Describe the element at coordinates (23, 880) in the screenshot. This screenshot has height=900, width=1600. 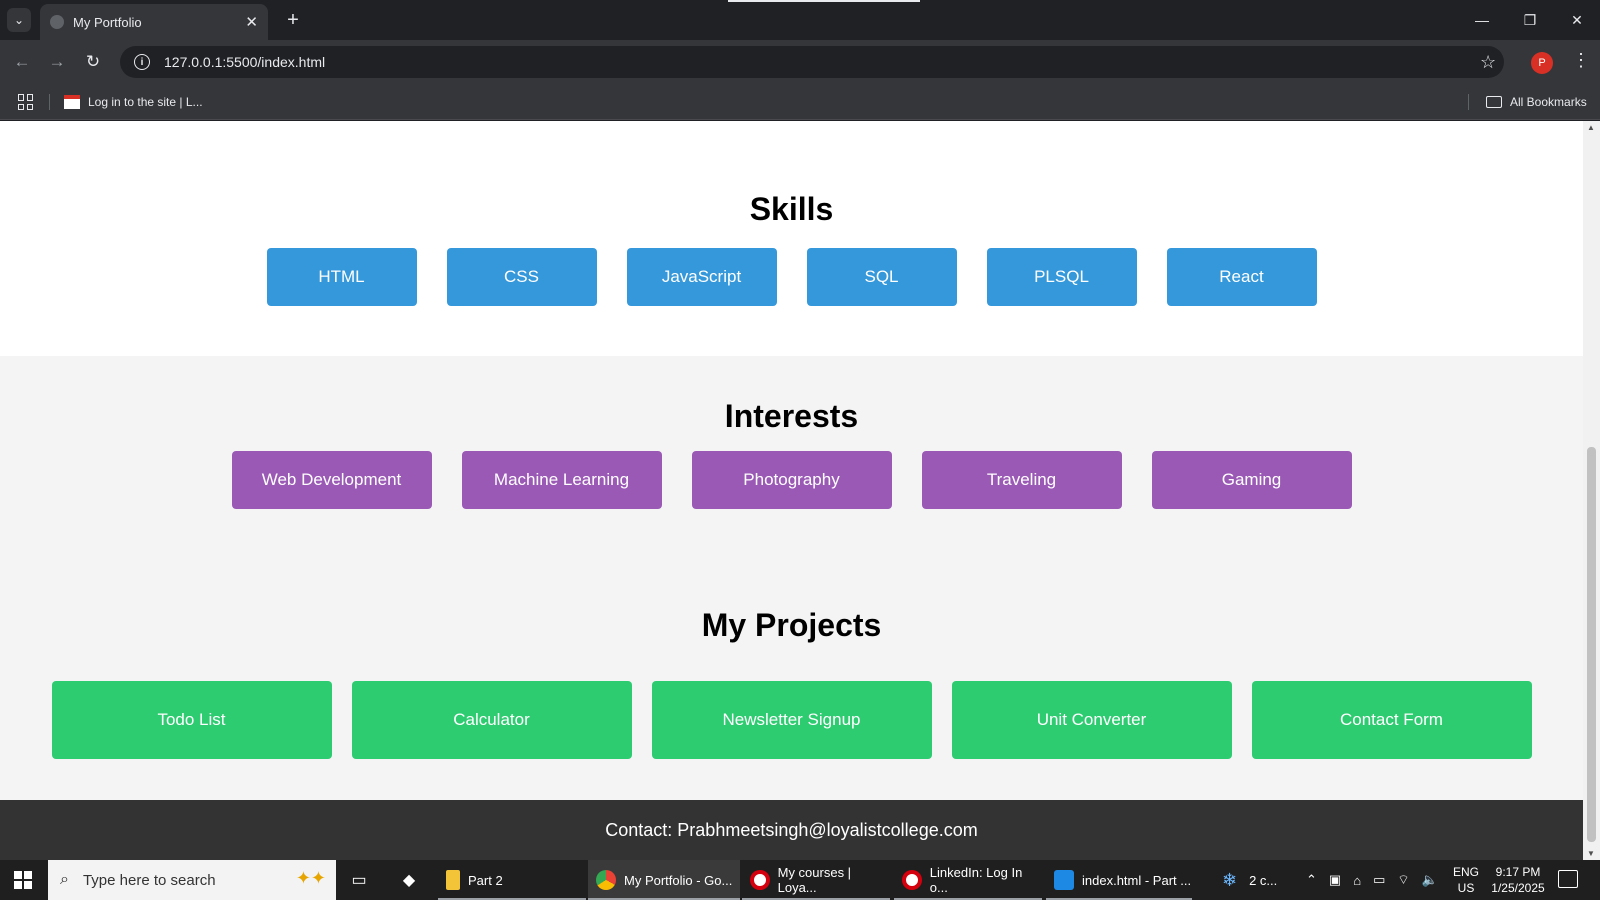
I see `windows-start-icon` at that location.